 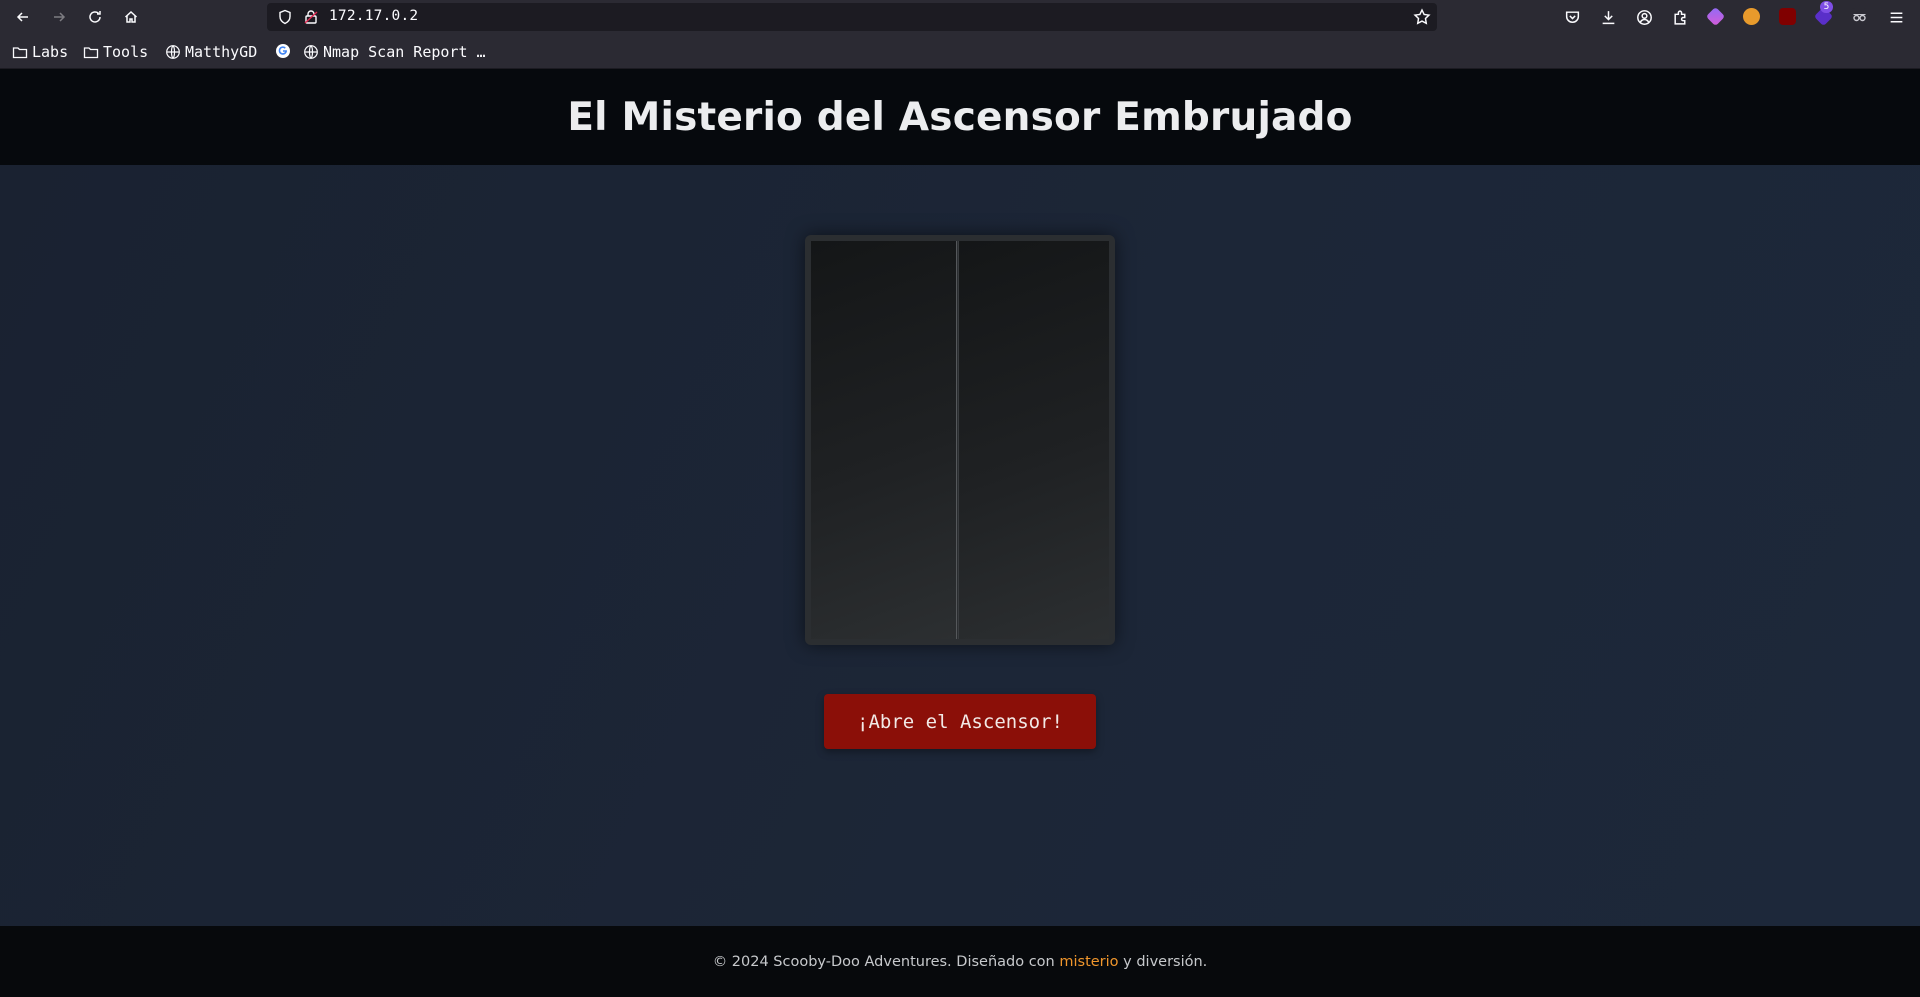 What do you see at coordinates (131, 17) in the screenshot?
I see `home-icon` at bounding box center [131, 17].